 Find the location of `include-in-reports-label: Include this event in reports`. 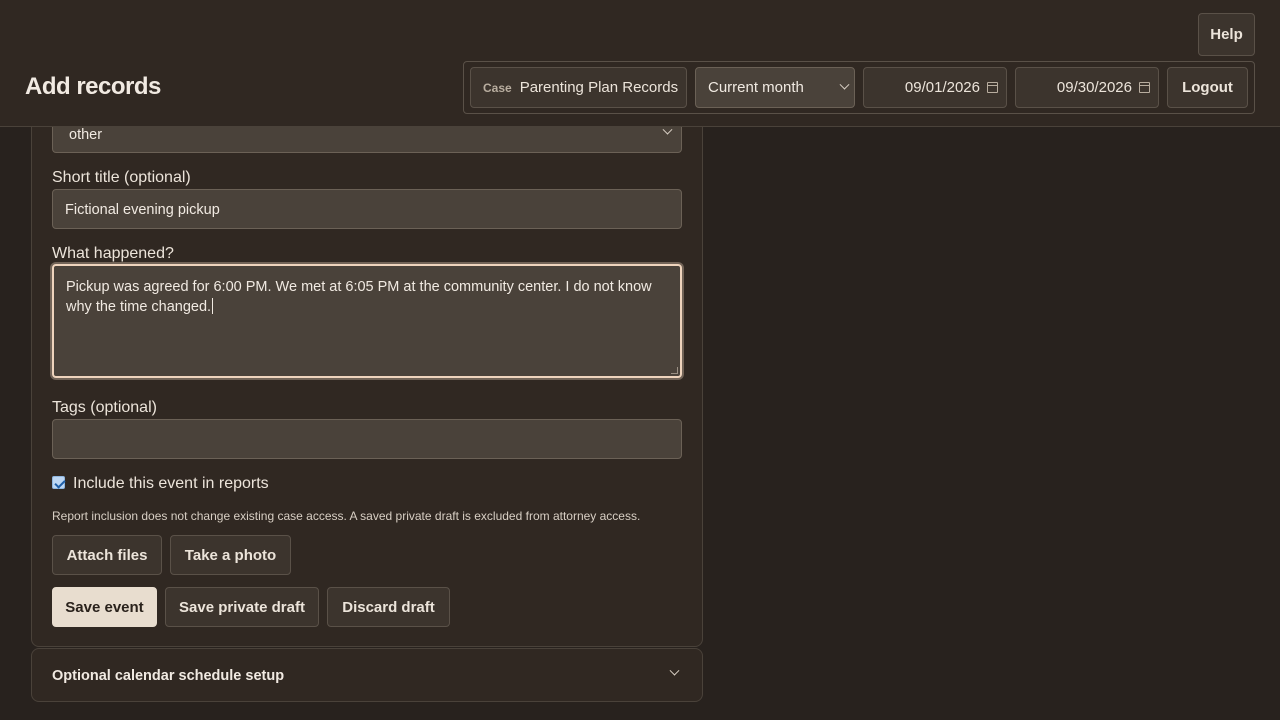

include-in-reports-label: Include this event in reports is located at coordinates (171, 484).